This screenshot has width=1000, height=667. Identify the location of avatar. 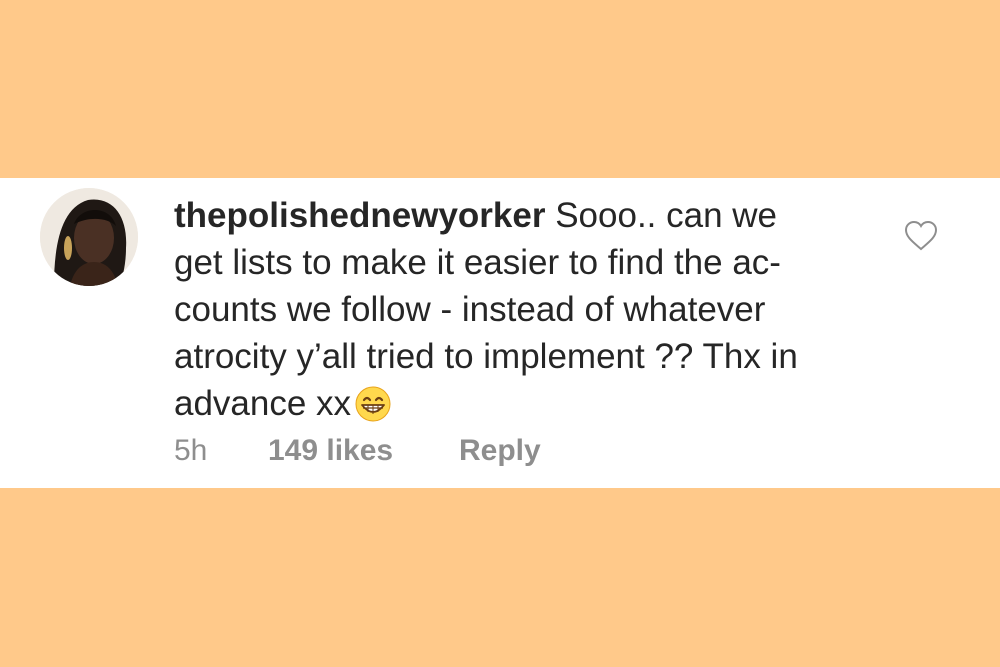
(89, 237).